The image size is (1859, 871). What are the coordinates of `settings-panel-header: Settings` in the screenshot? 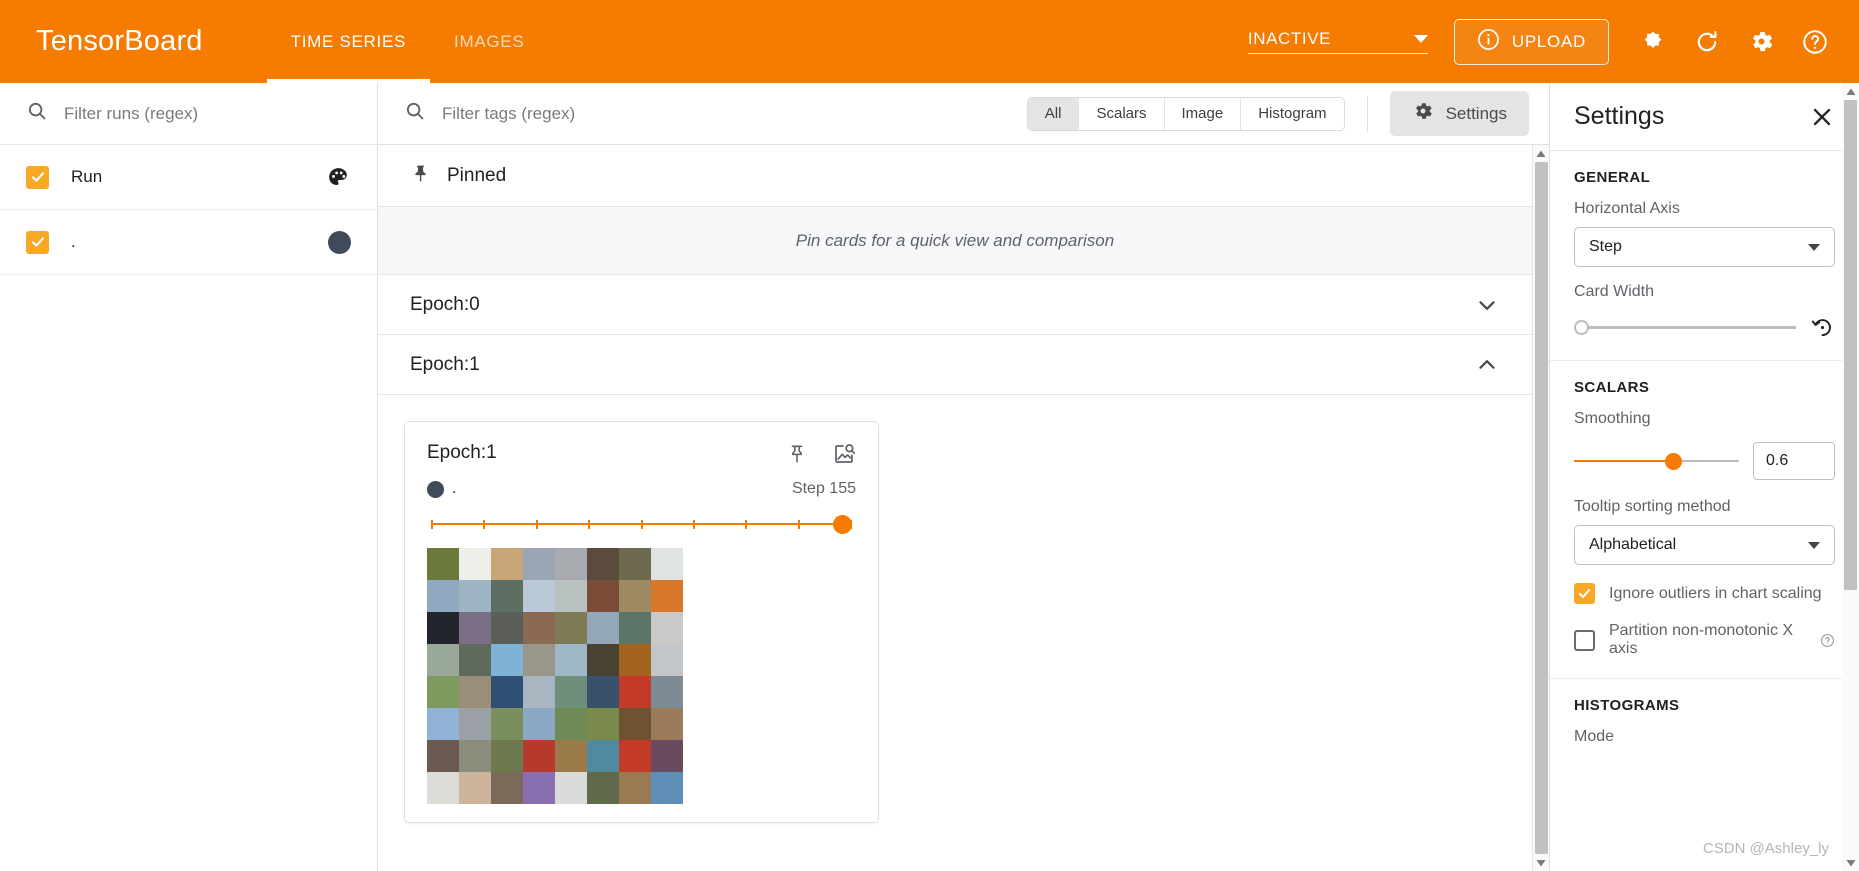 It's located at (1704, 117).